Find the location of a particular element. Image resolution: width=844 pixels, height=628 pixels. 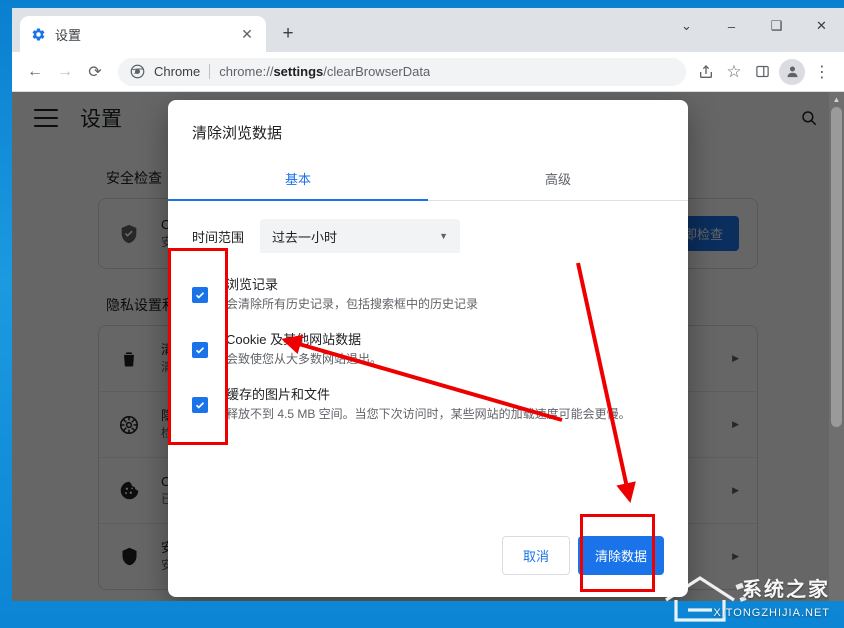

checkbox-title: 缓存的图片和文件 is located at coordinates (278, 394).